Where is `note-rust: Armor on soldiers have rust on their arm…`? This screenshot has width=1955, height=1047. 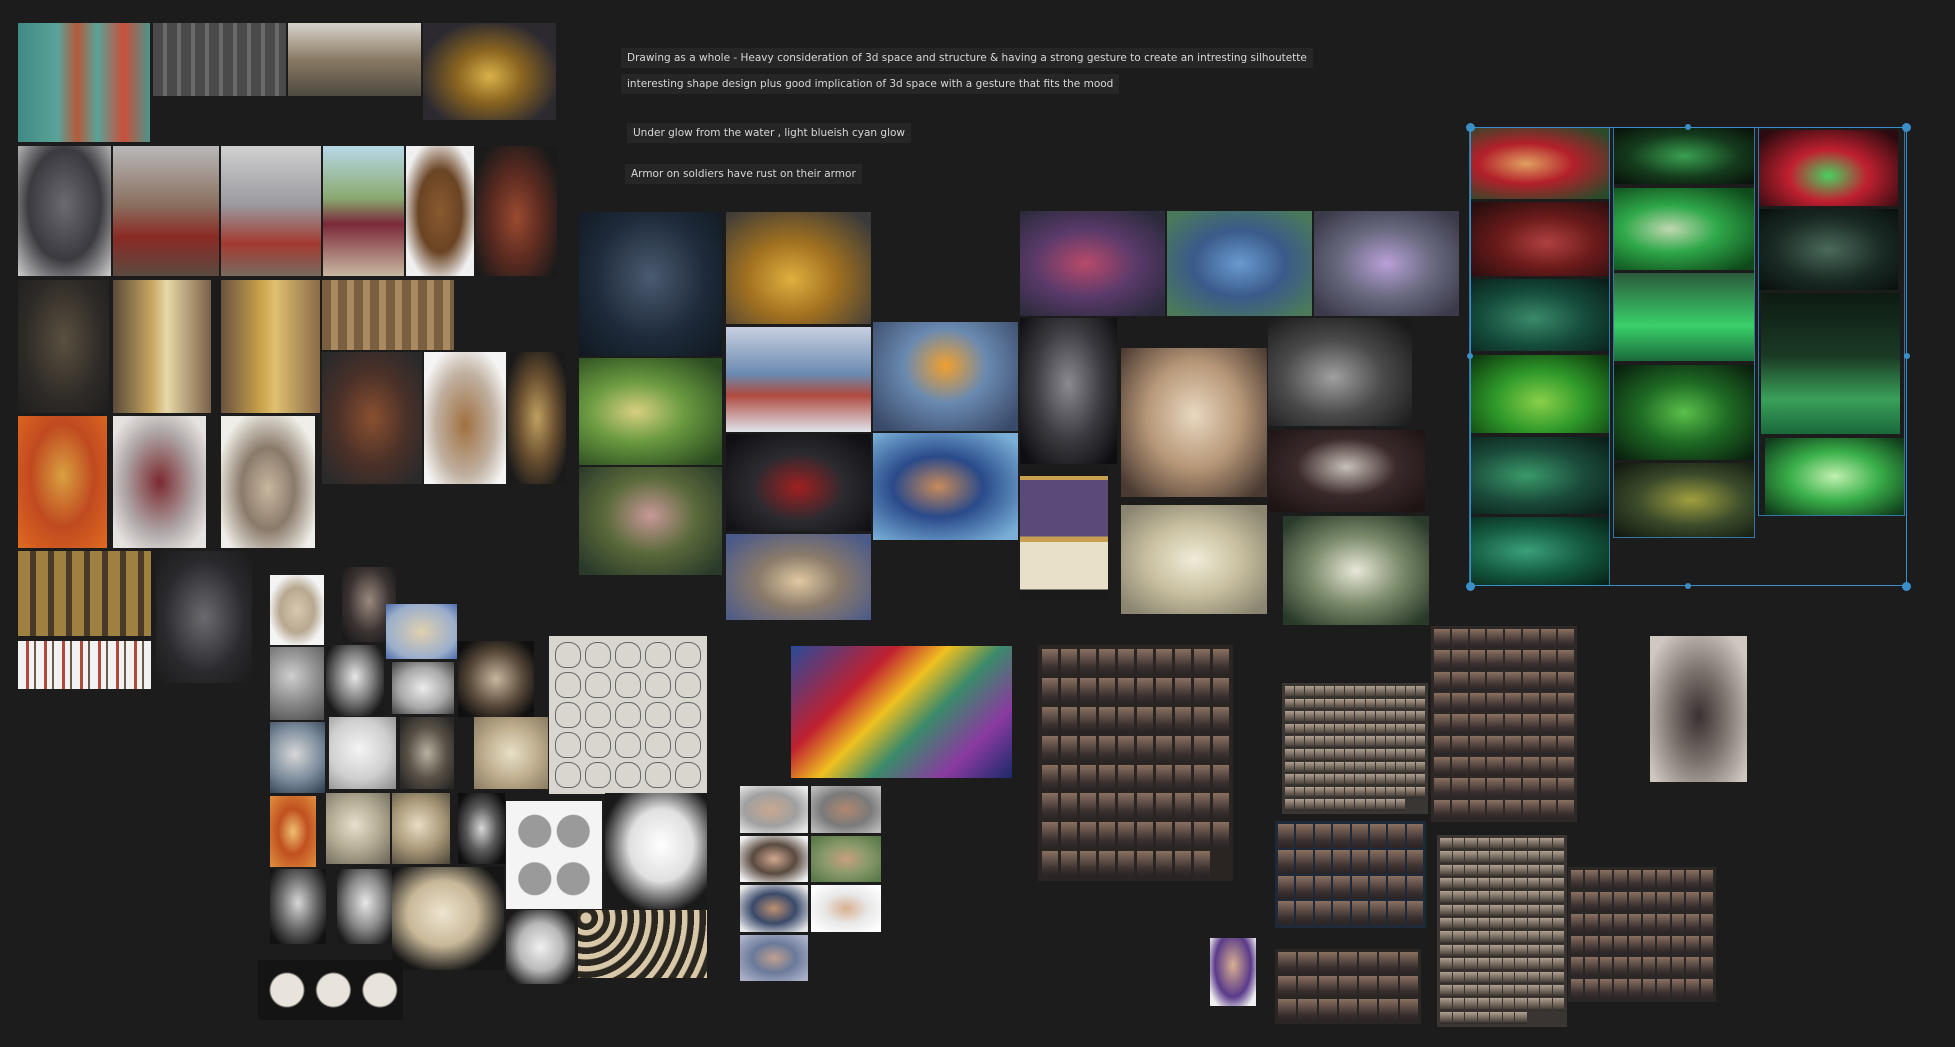 note-rust: Armor on soldiers have rust on their arm… is located at coordinates (743, 174).